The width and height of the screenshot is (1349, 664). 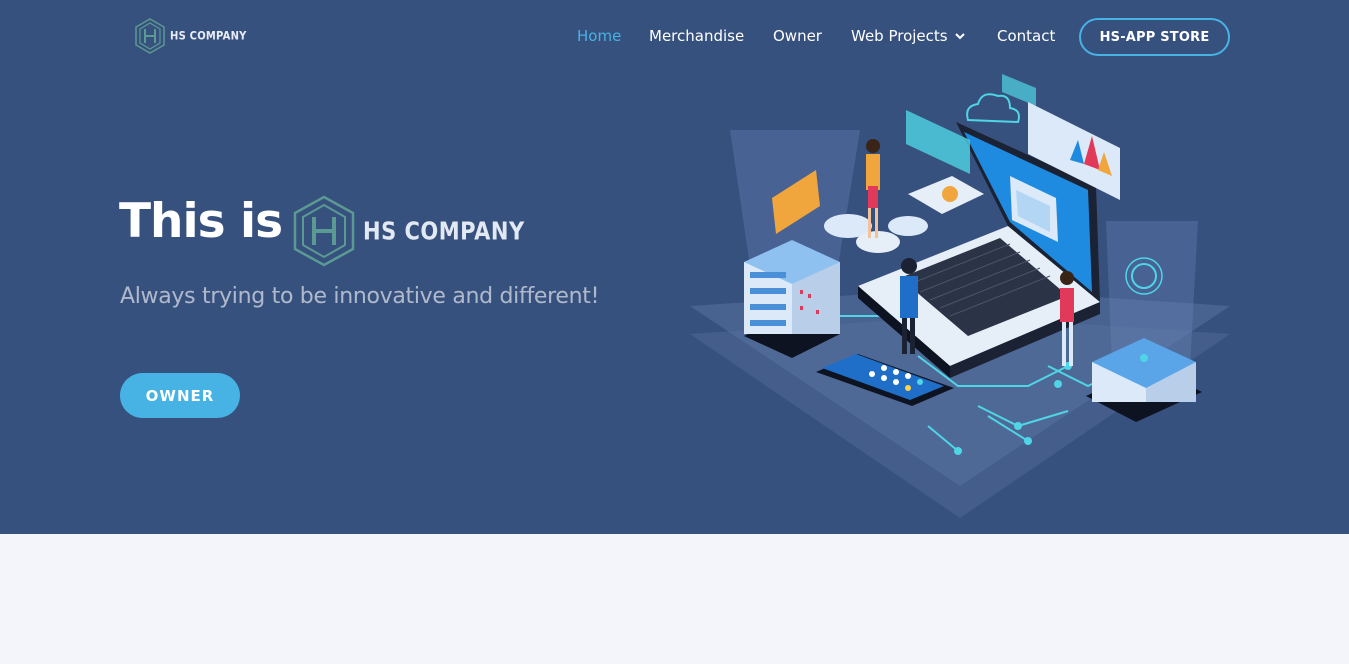 I want to click on app-store-button: HS-APP STORE, so click(x=1154, y=37).